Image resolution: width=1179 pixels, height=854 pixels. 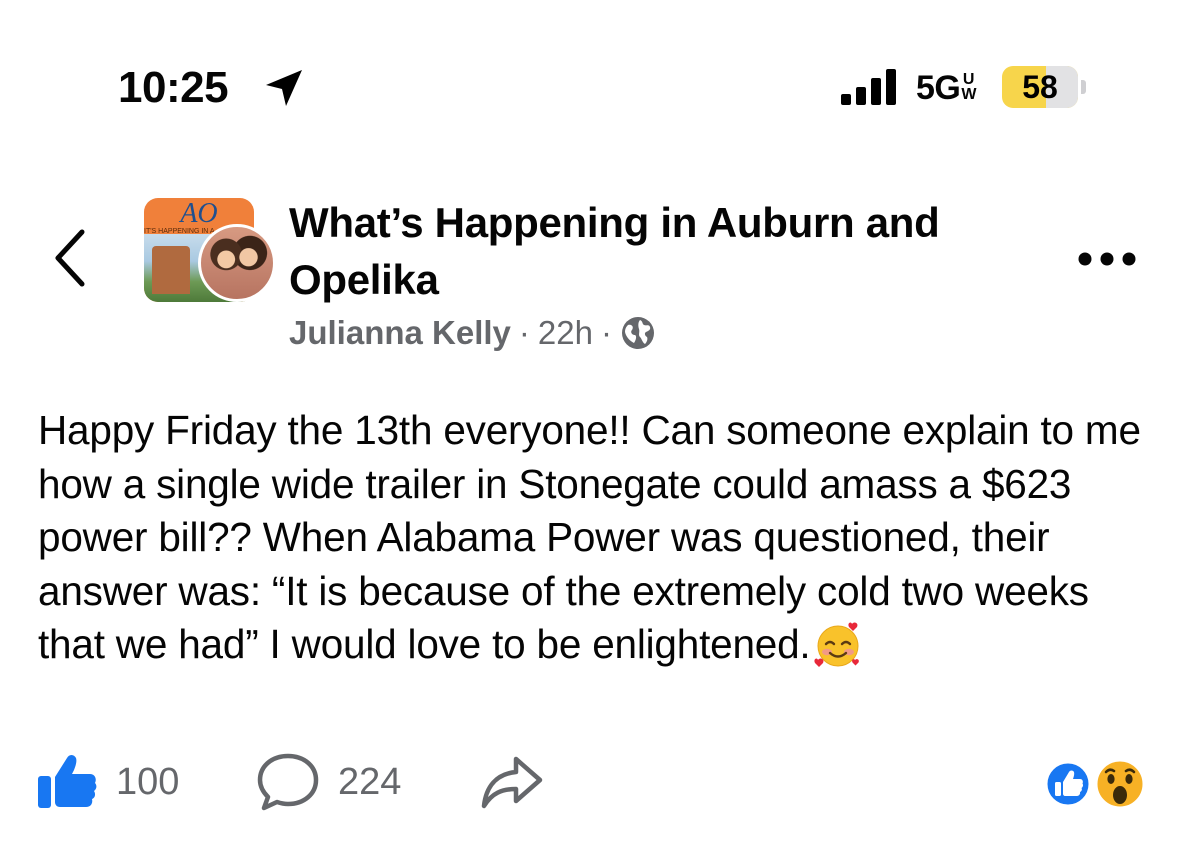 I want to click on network-indicator: 5G UW, so click(x=946, y=88).